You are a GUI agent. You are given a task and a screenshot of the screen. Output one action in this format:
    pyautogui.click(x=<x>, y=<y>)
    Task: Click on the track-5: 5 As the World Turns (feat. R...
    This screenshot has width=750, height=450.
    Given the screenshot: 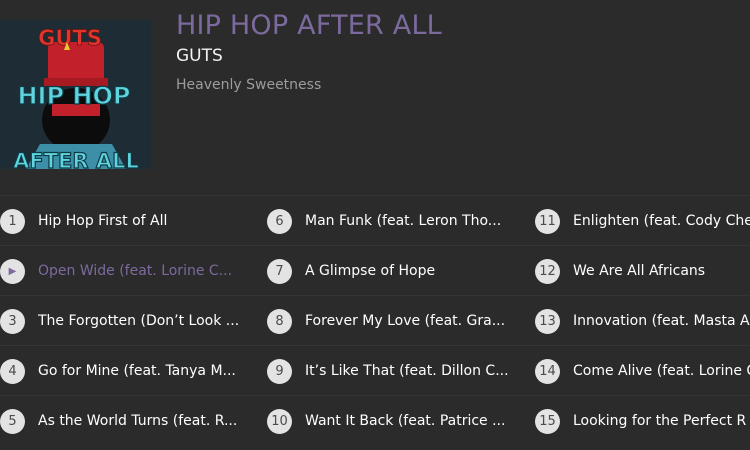 What is the action you would take?
    pyautogui.click(x=122, y=421)
    